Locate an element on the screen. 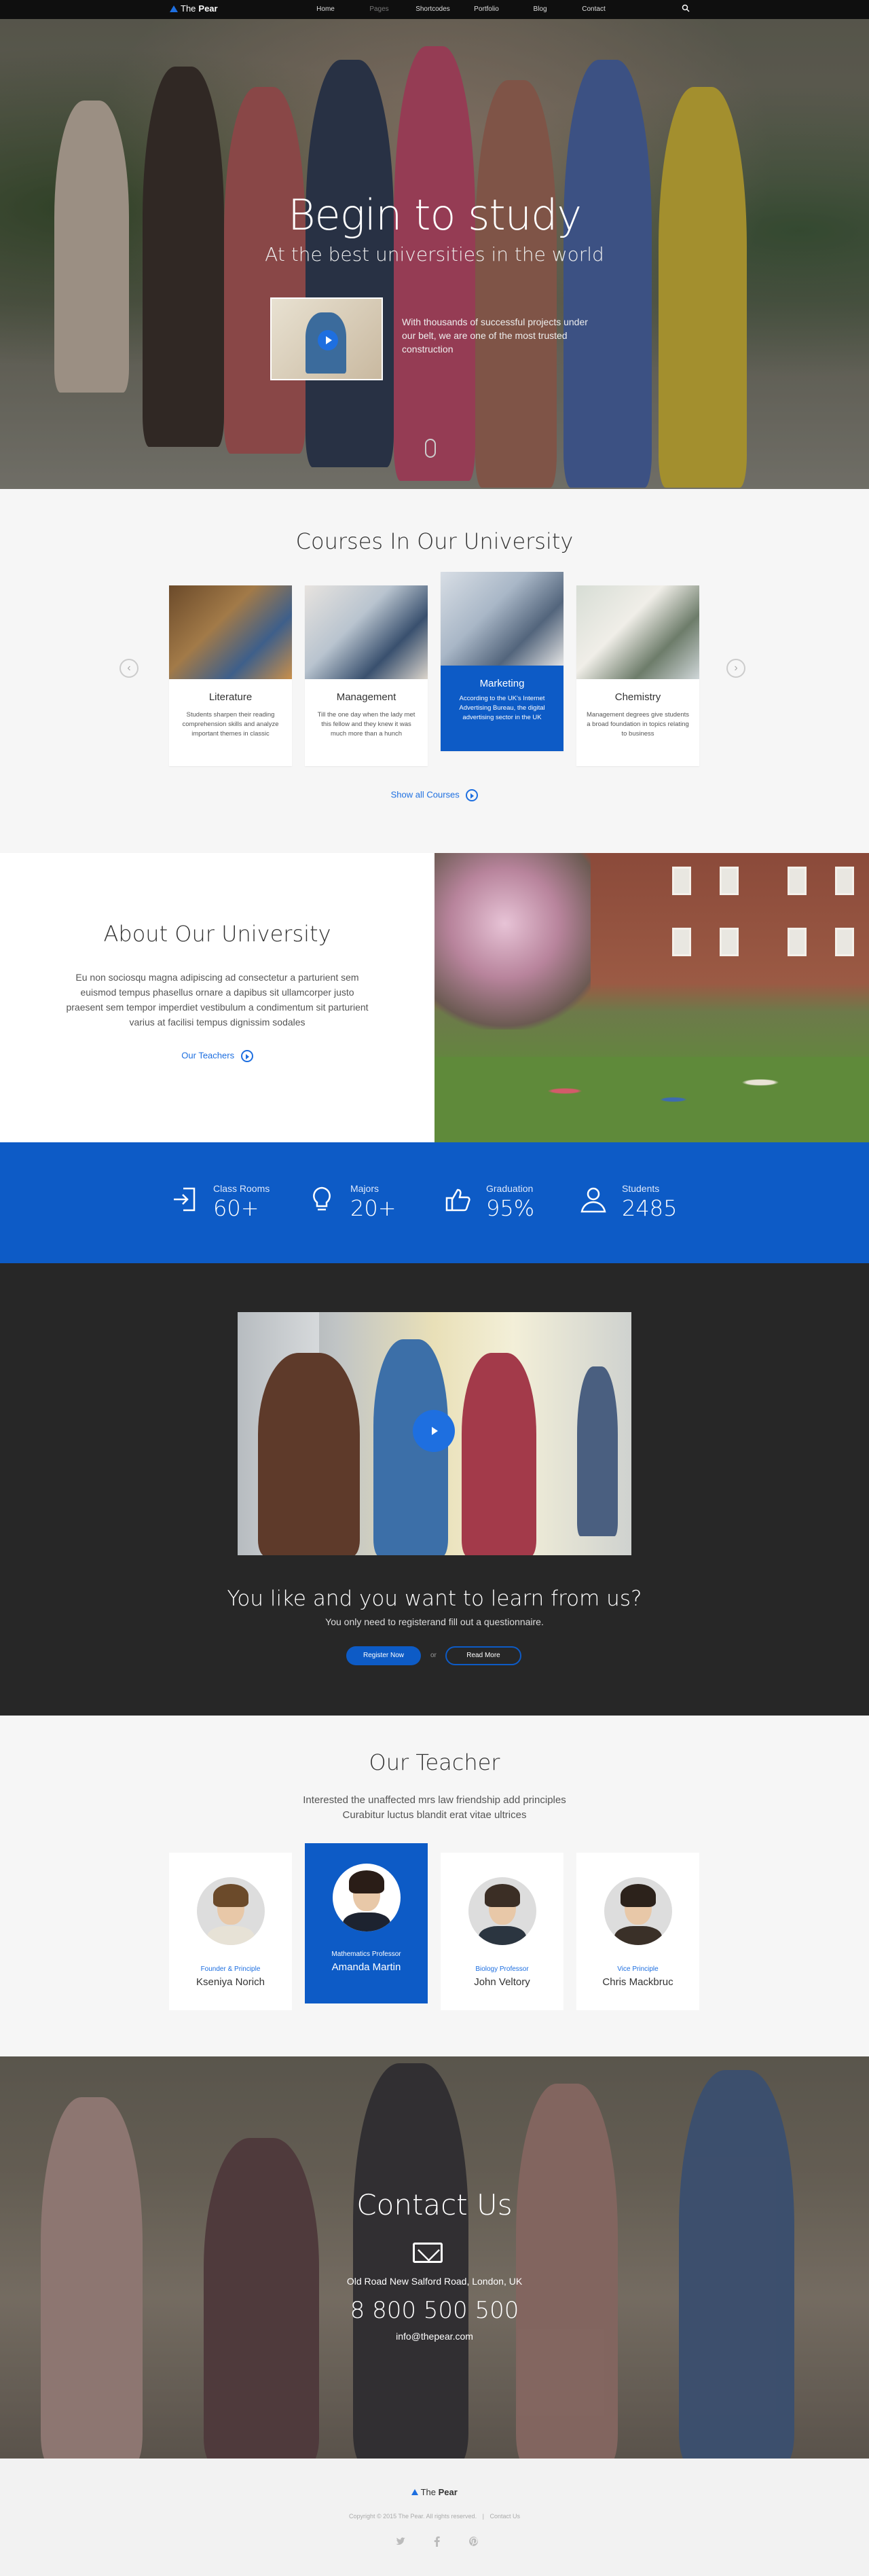  logo-prefix: The is located at coordinates (189, 8).